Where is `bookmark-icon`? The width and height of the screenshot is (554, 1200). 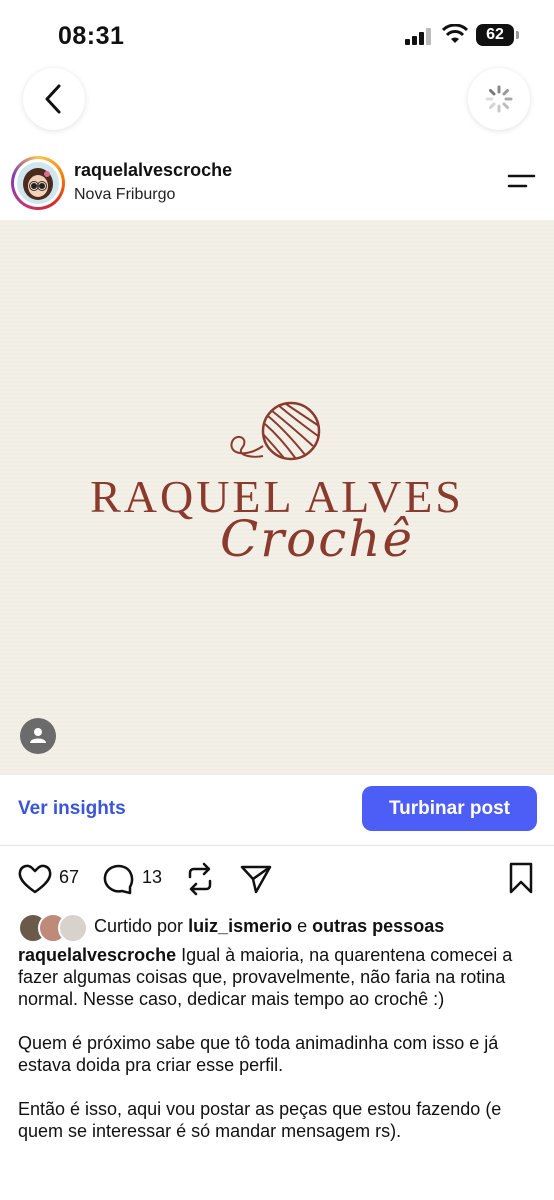
bookmark-icon is located at coordinates (521, 878).